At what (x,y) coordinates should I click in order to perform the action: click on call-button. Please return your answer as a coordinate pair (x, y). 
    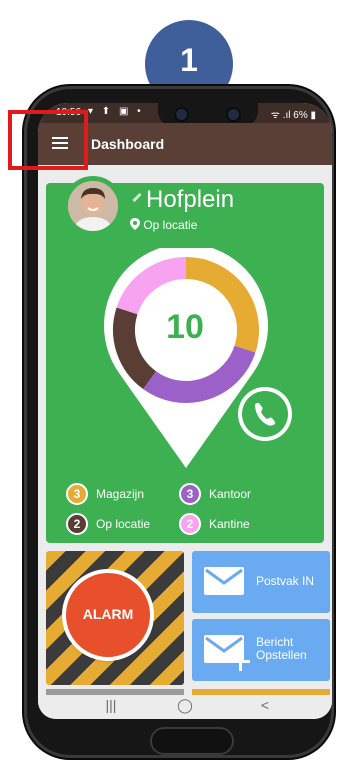
    Looking at the image, I should click on (265, 414).